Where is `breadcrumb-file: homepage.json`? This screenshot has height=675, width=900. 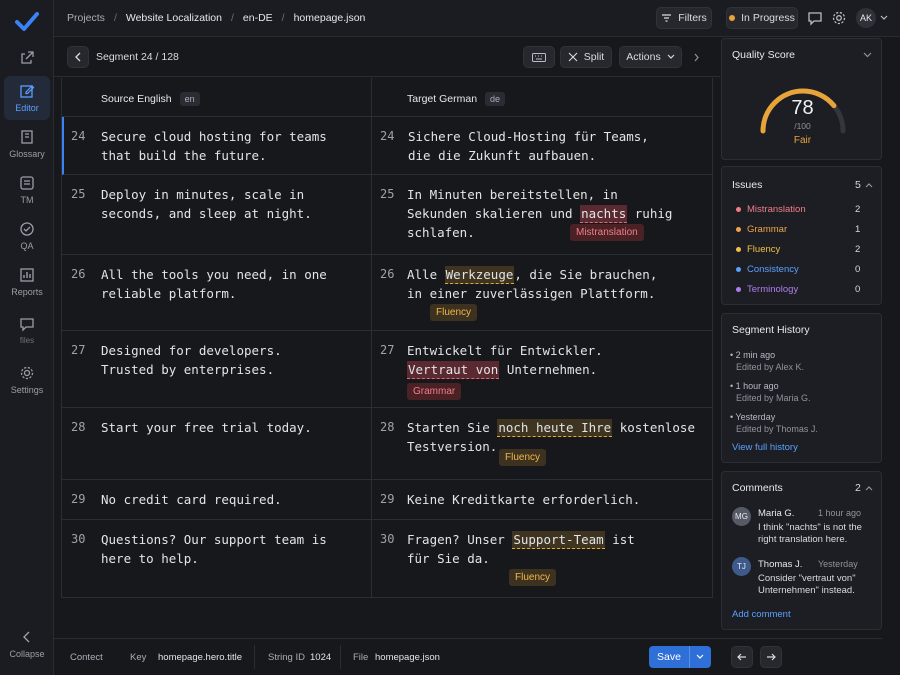
breadcrumb-file: homepage.json is located at coordinates (330, 18).